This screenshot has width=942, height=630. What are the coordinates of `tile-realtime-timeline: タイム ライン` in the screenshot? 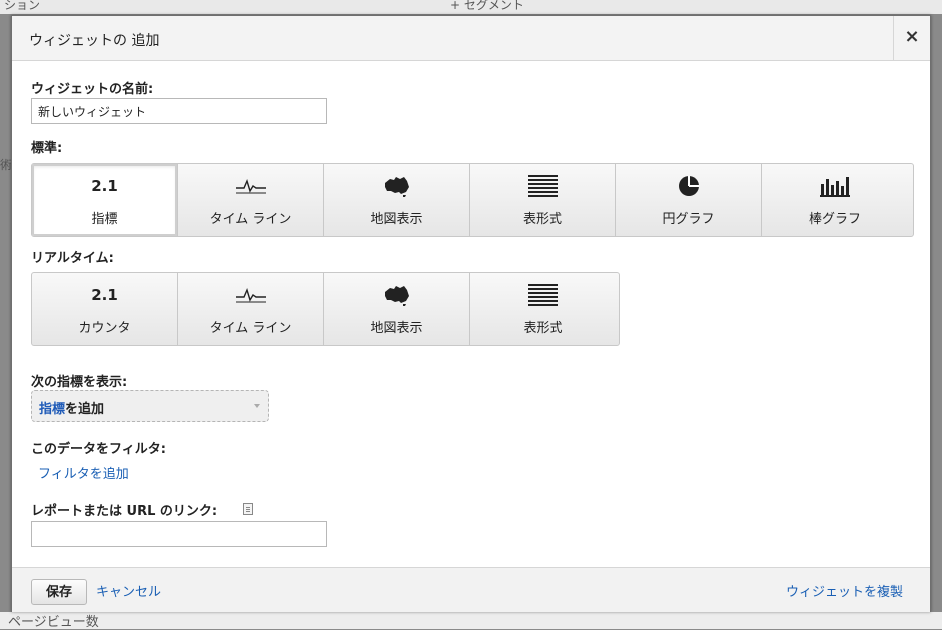 It's located at (251, 309).